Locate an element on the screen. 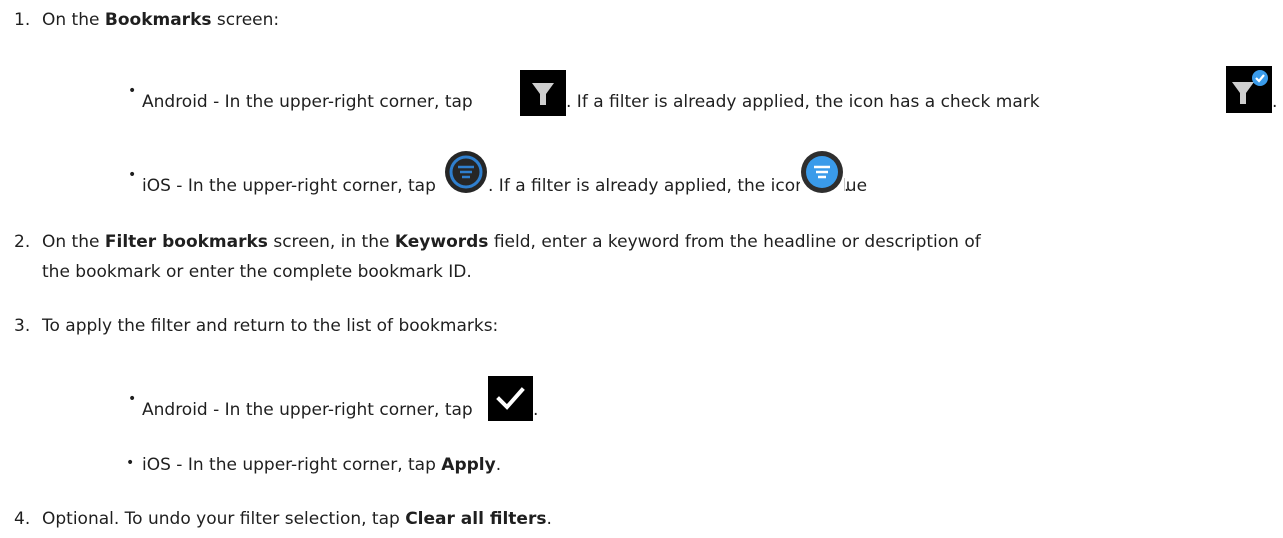 Image resolution: width=1283 pixels, height=538 pixels. step-number: 3. is located at coordinates (22, 326).